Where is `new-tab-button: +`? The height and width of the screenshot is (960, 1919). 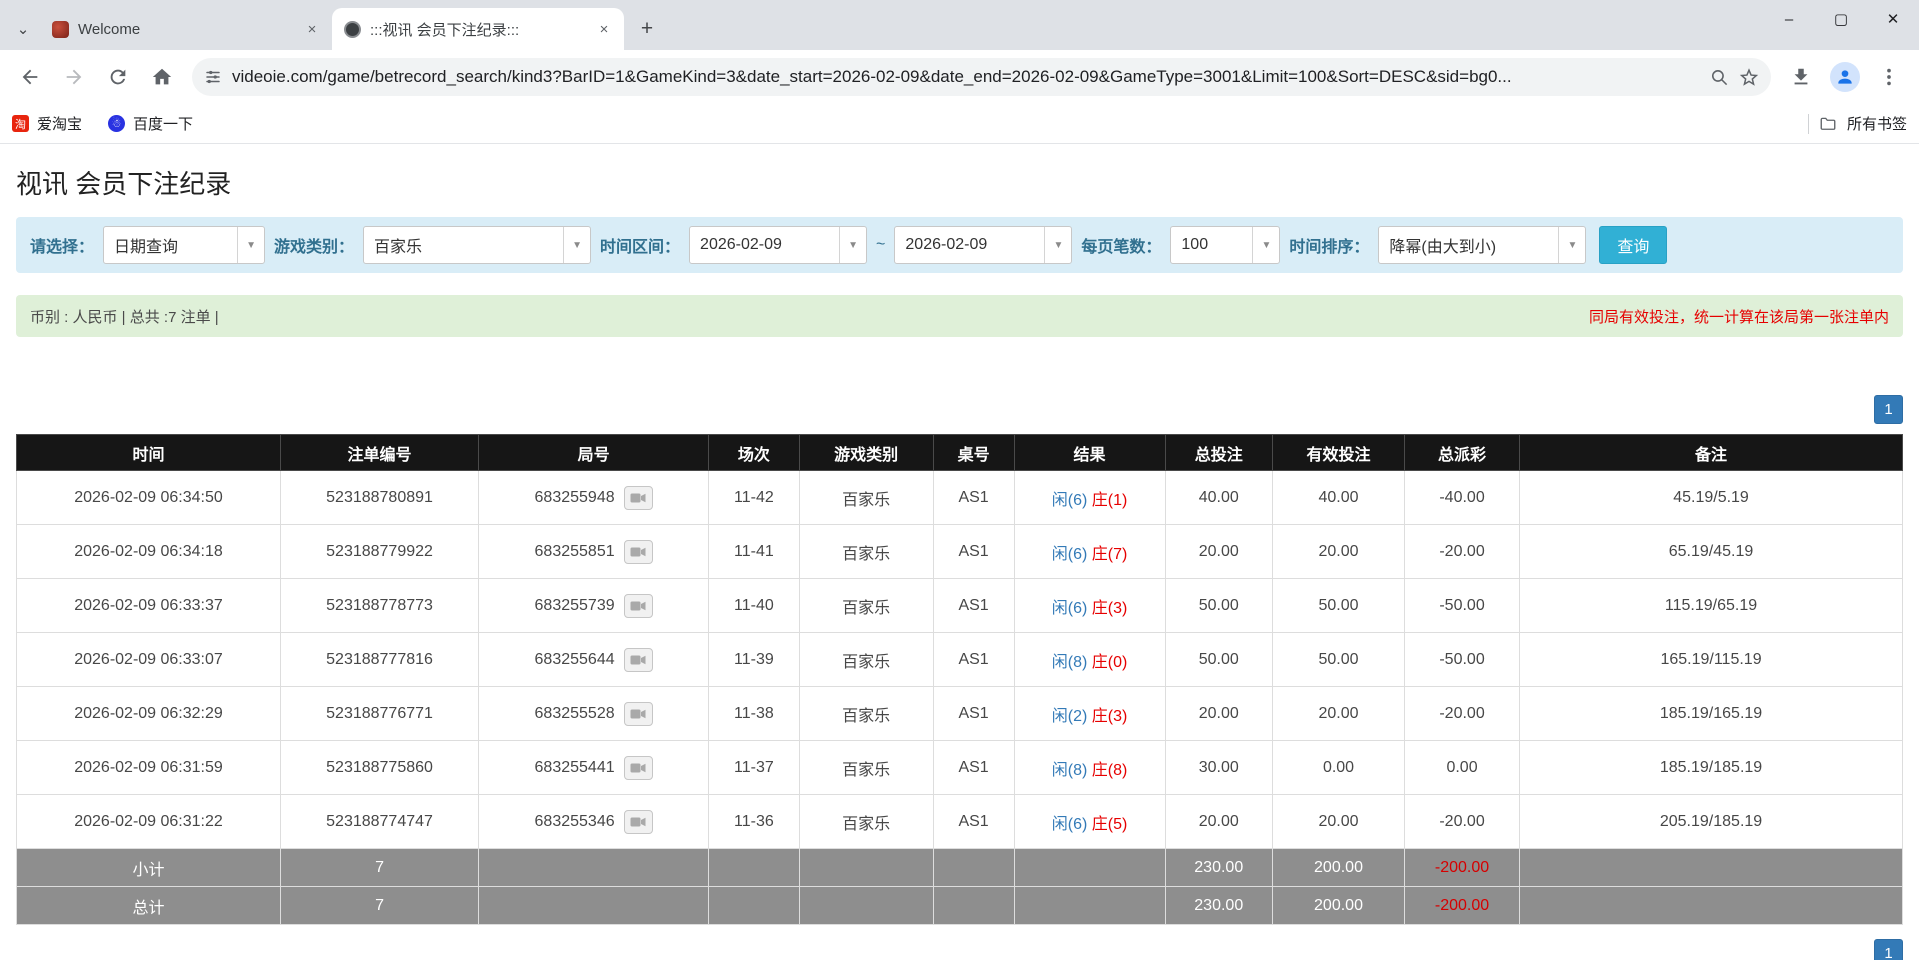 new-tab-button: + is located at coordinates (647, 29).